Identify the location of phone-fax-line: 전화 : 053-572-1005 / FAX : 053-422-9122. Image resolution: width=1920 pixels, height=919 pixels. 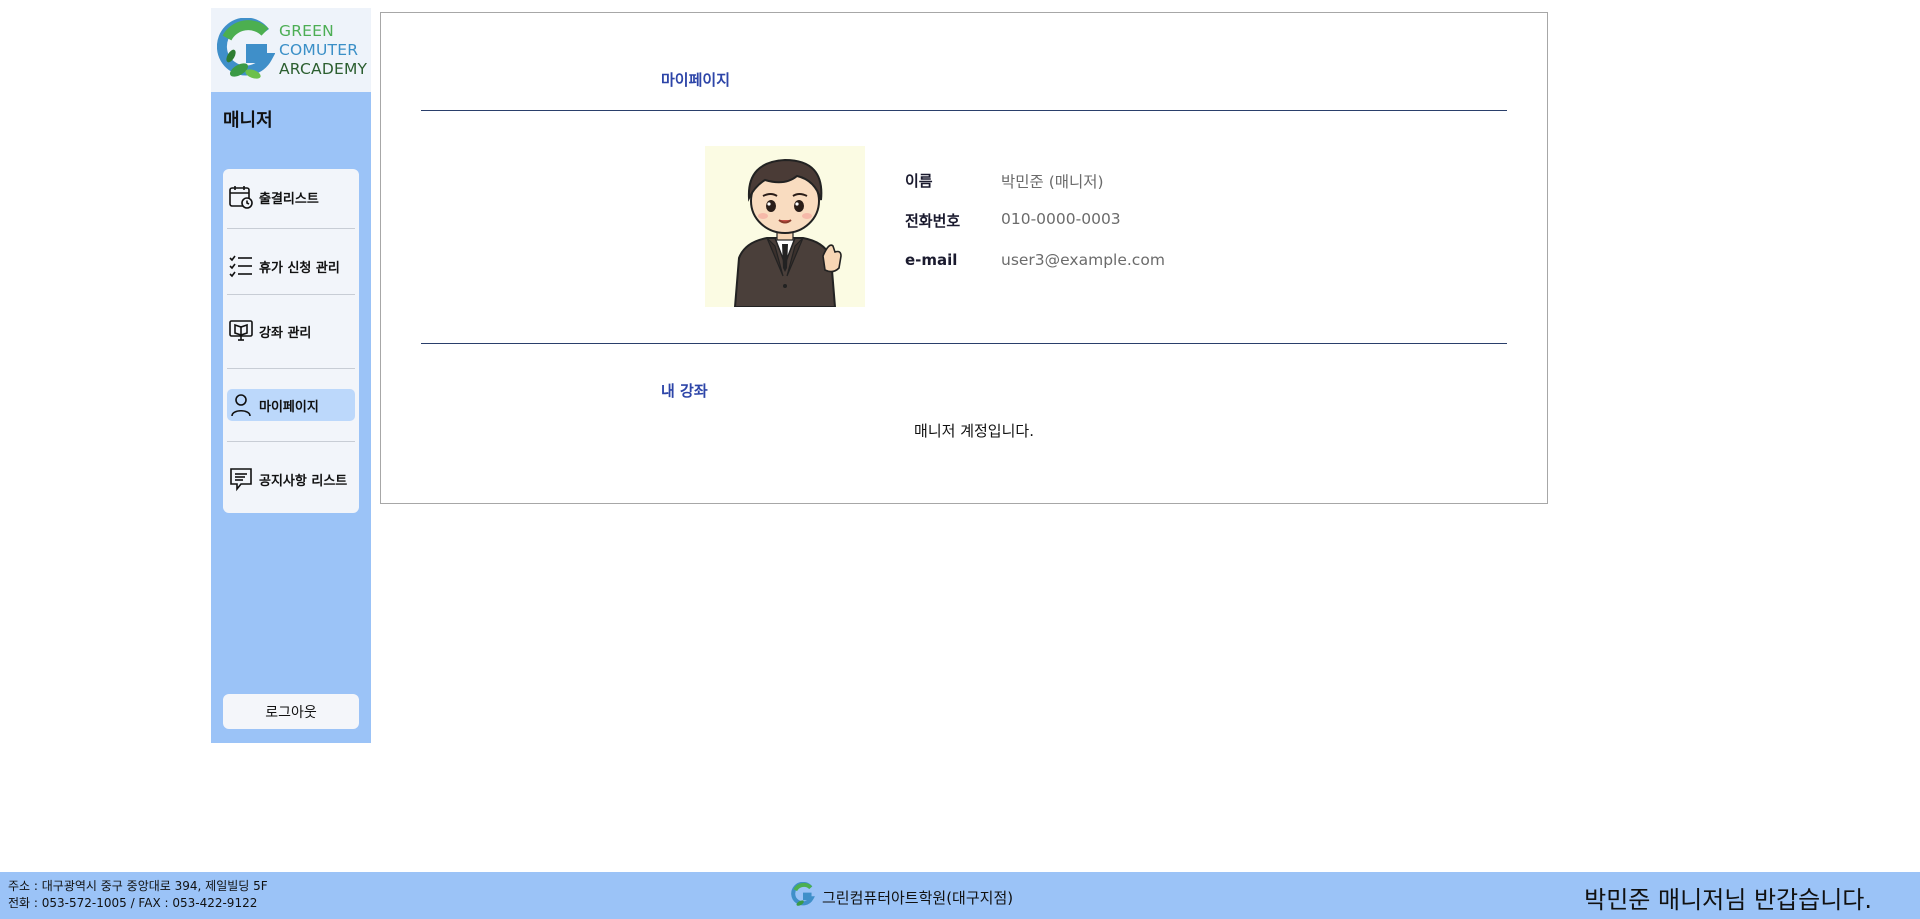
(133, 903).